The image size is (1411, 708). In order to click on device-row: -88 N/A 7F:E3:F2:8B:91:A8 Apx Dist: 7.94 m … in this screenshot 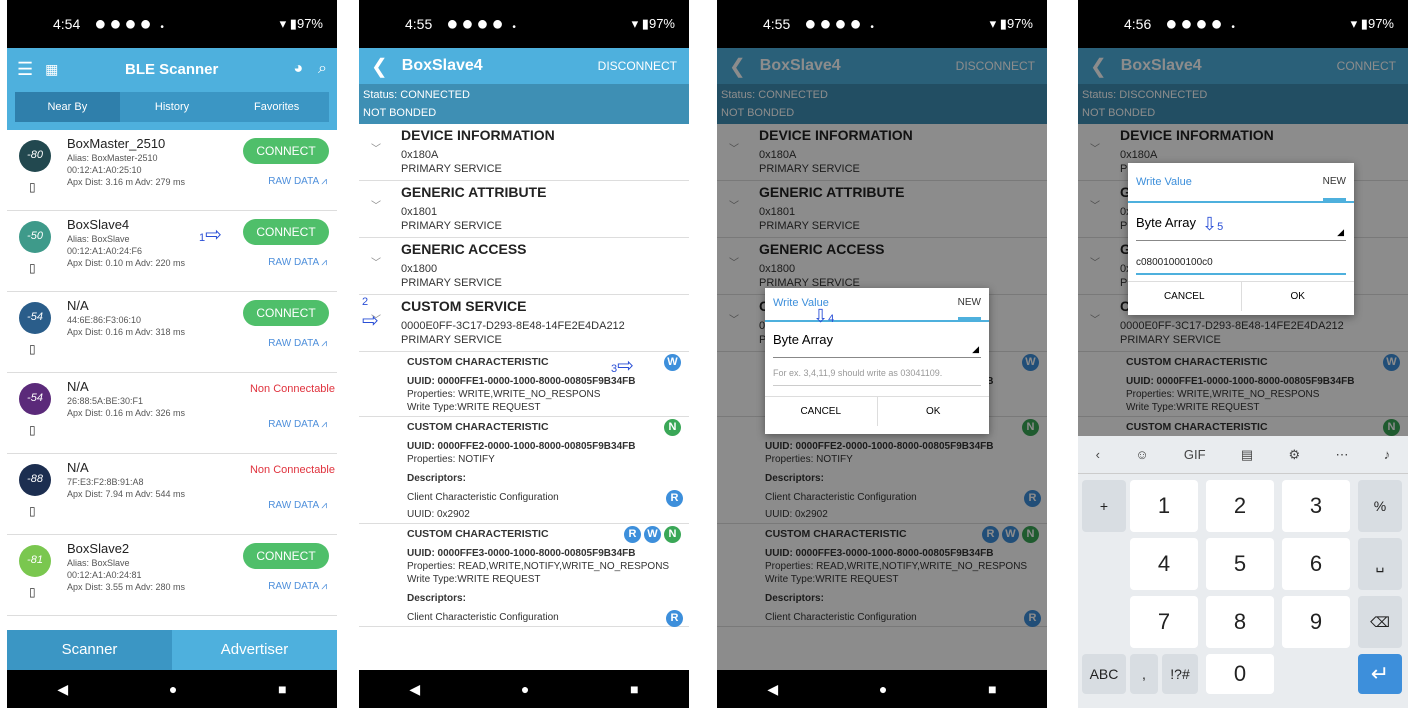, I will do `click(172, 494)`.